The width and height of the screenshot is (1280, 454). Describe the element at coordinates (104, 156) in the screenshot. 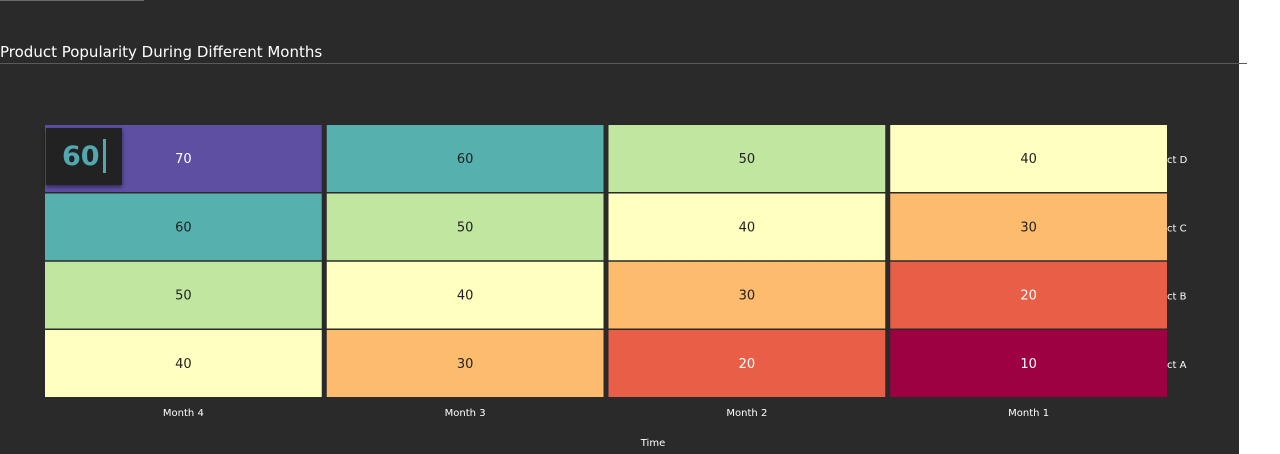

I see `tooltip-cursor-bar` at that location.